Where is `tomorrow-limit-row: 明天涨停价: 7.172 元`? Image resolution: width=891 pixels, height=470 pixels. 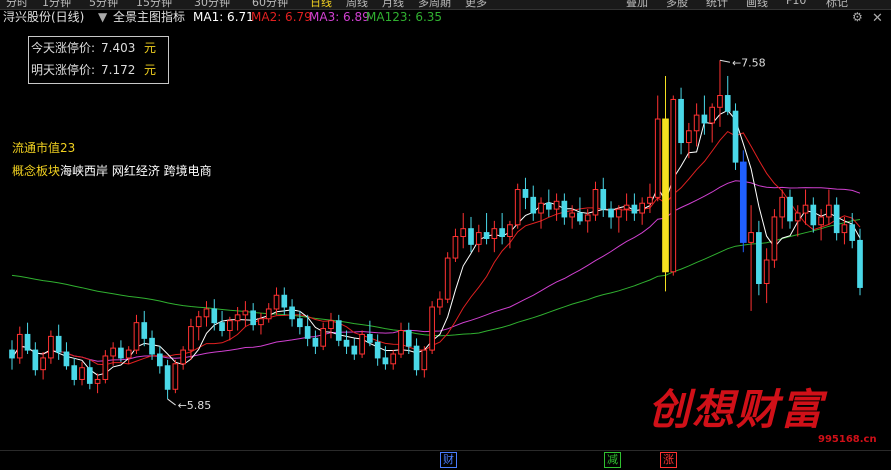
tomorrow-limit-row: 明天涨停价: 7.172 元 is located at coordinates (93, 70).